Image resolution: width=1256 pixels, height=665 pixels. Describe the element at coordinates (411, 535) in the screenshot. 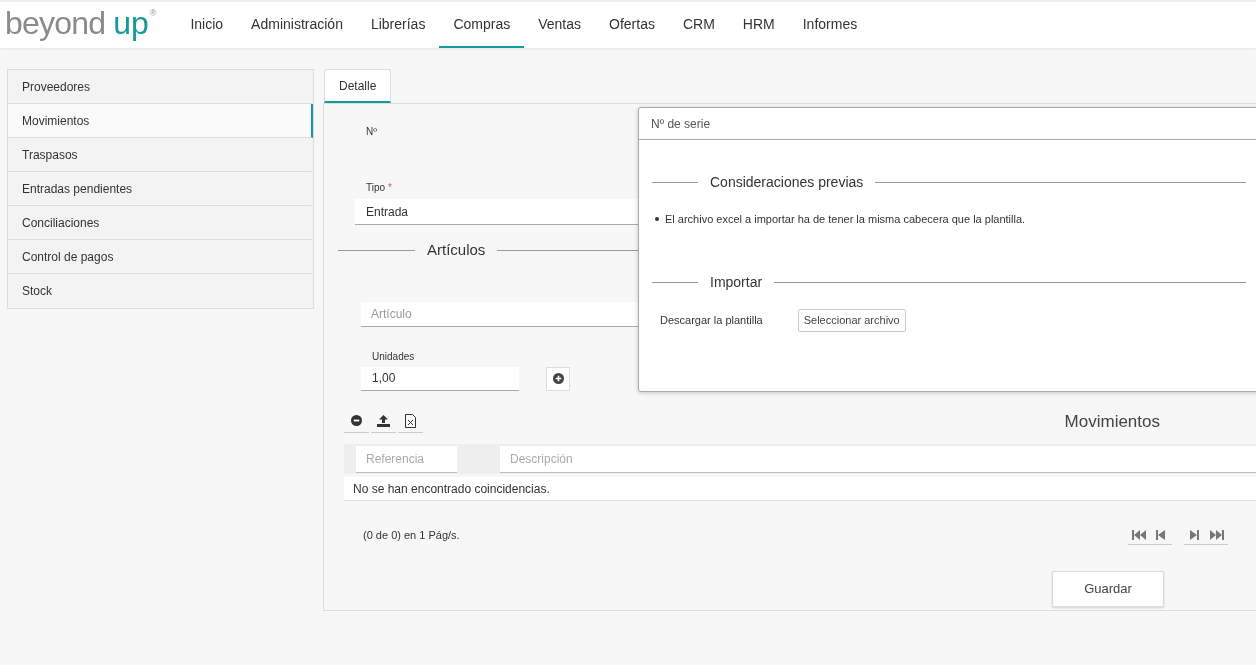

I see `pager-summary: (0 de 0) en 1 Pág/s.` at that location.